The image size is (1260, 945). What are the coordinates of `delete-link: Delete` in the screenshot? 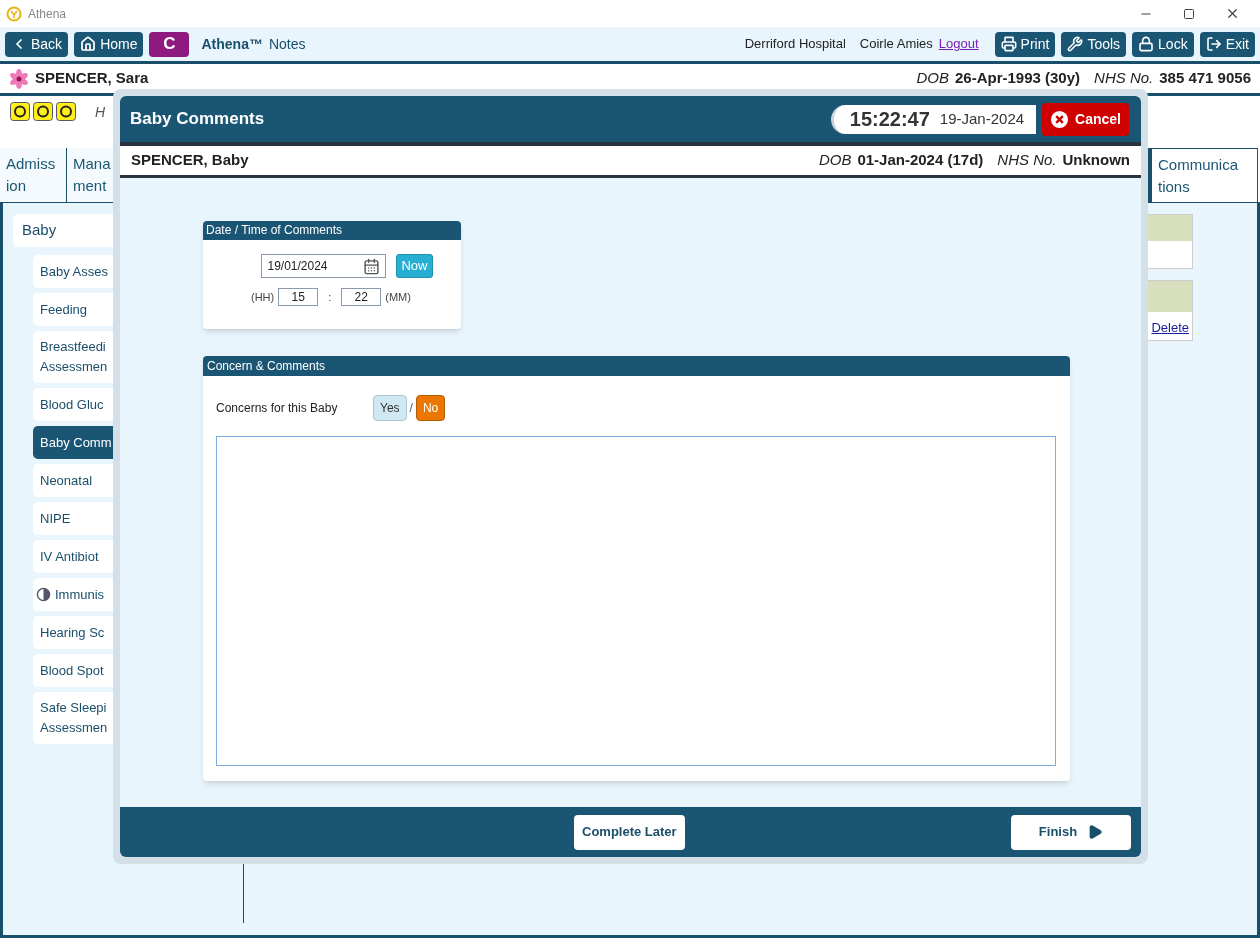 It's located at (1170, 328).